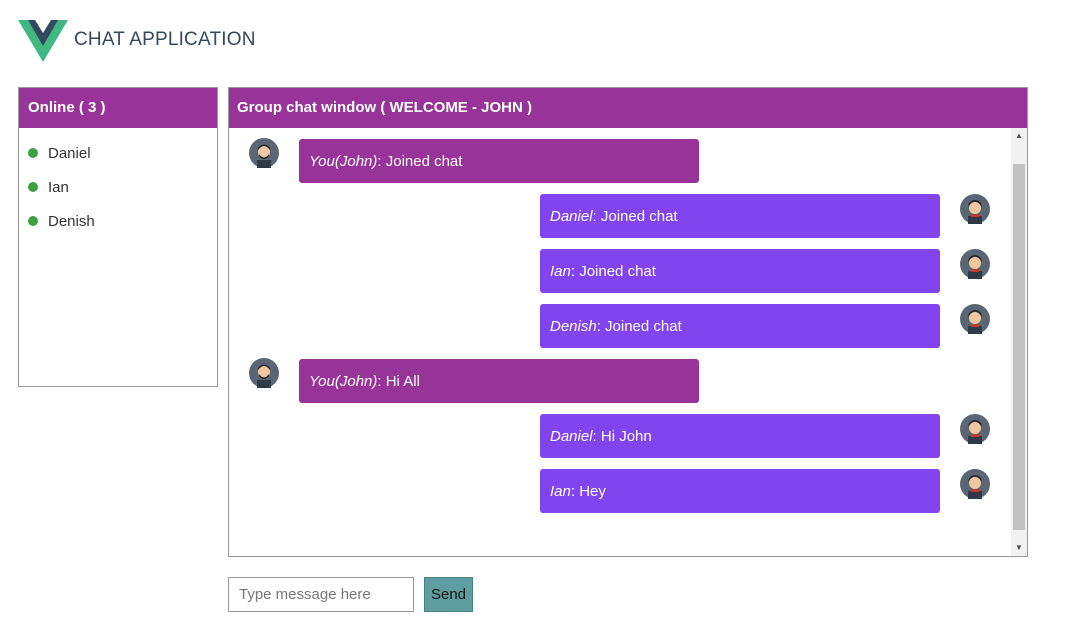 This screenshot has width=1067, height=640. What do you see at coordinates (740, 216) in the screenshot?
I see `chat-message-bubble: Daniel: Joined chat` at bounding box center [740, 216].